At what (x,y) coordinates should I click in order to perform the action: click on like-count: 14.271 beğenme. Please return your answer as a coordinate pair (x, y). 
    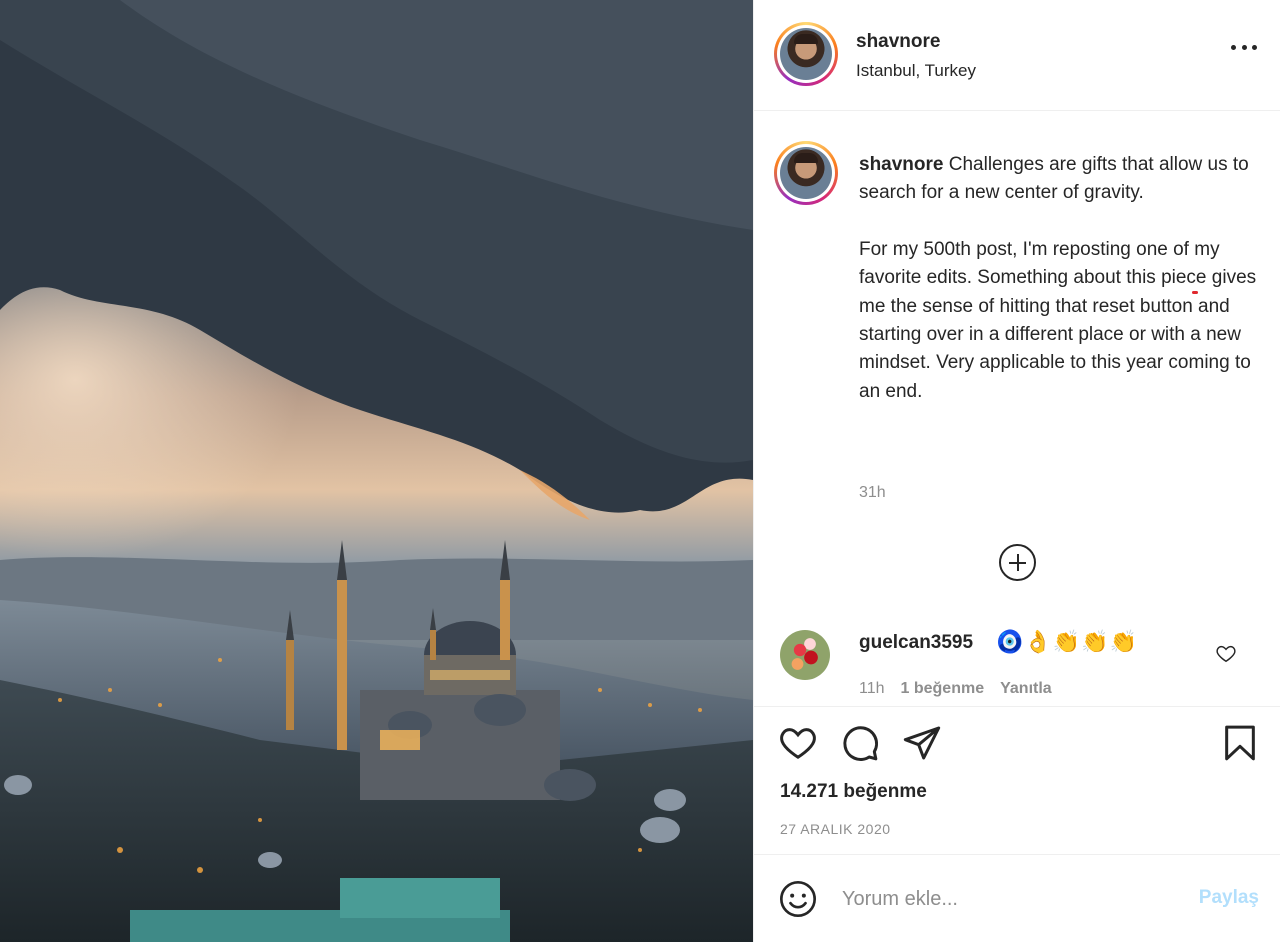
    Looking at the image, I should click on (853, 792).